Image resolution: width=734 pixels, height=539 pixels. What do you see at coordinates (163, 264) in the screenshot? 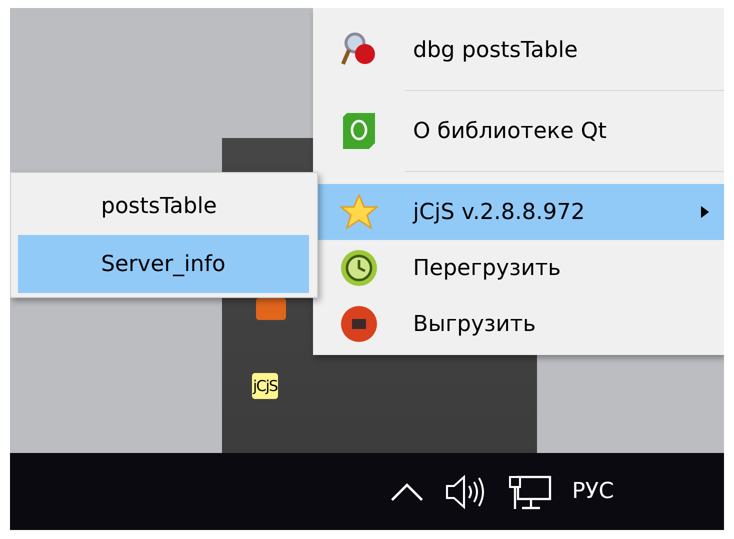
I see `submenu-item: Server_info` at bounding box center [163, 264].